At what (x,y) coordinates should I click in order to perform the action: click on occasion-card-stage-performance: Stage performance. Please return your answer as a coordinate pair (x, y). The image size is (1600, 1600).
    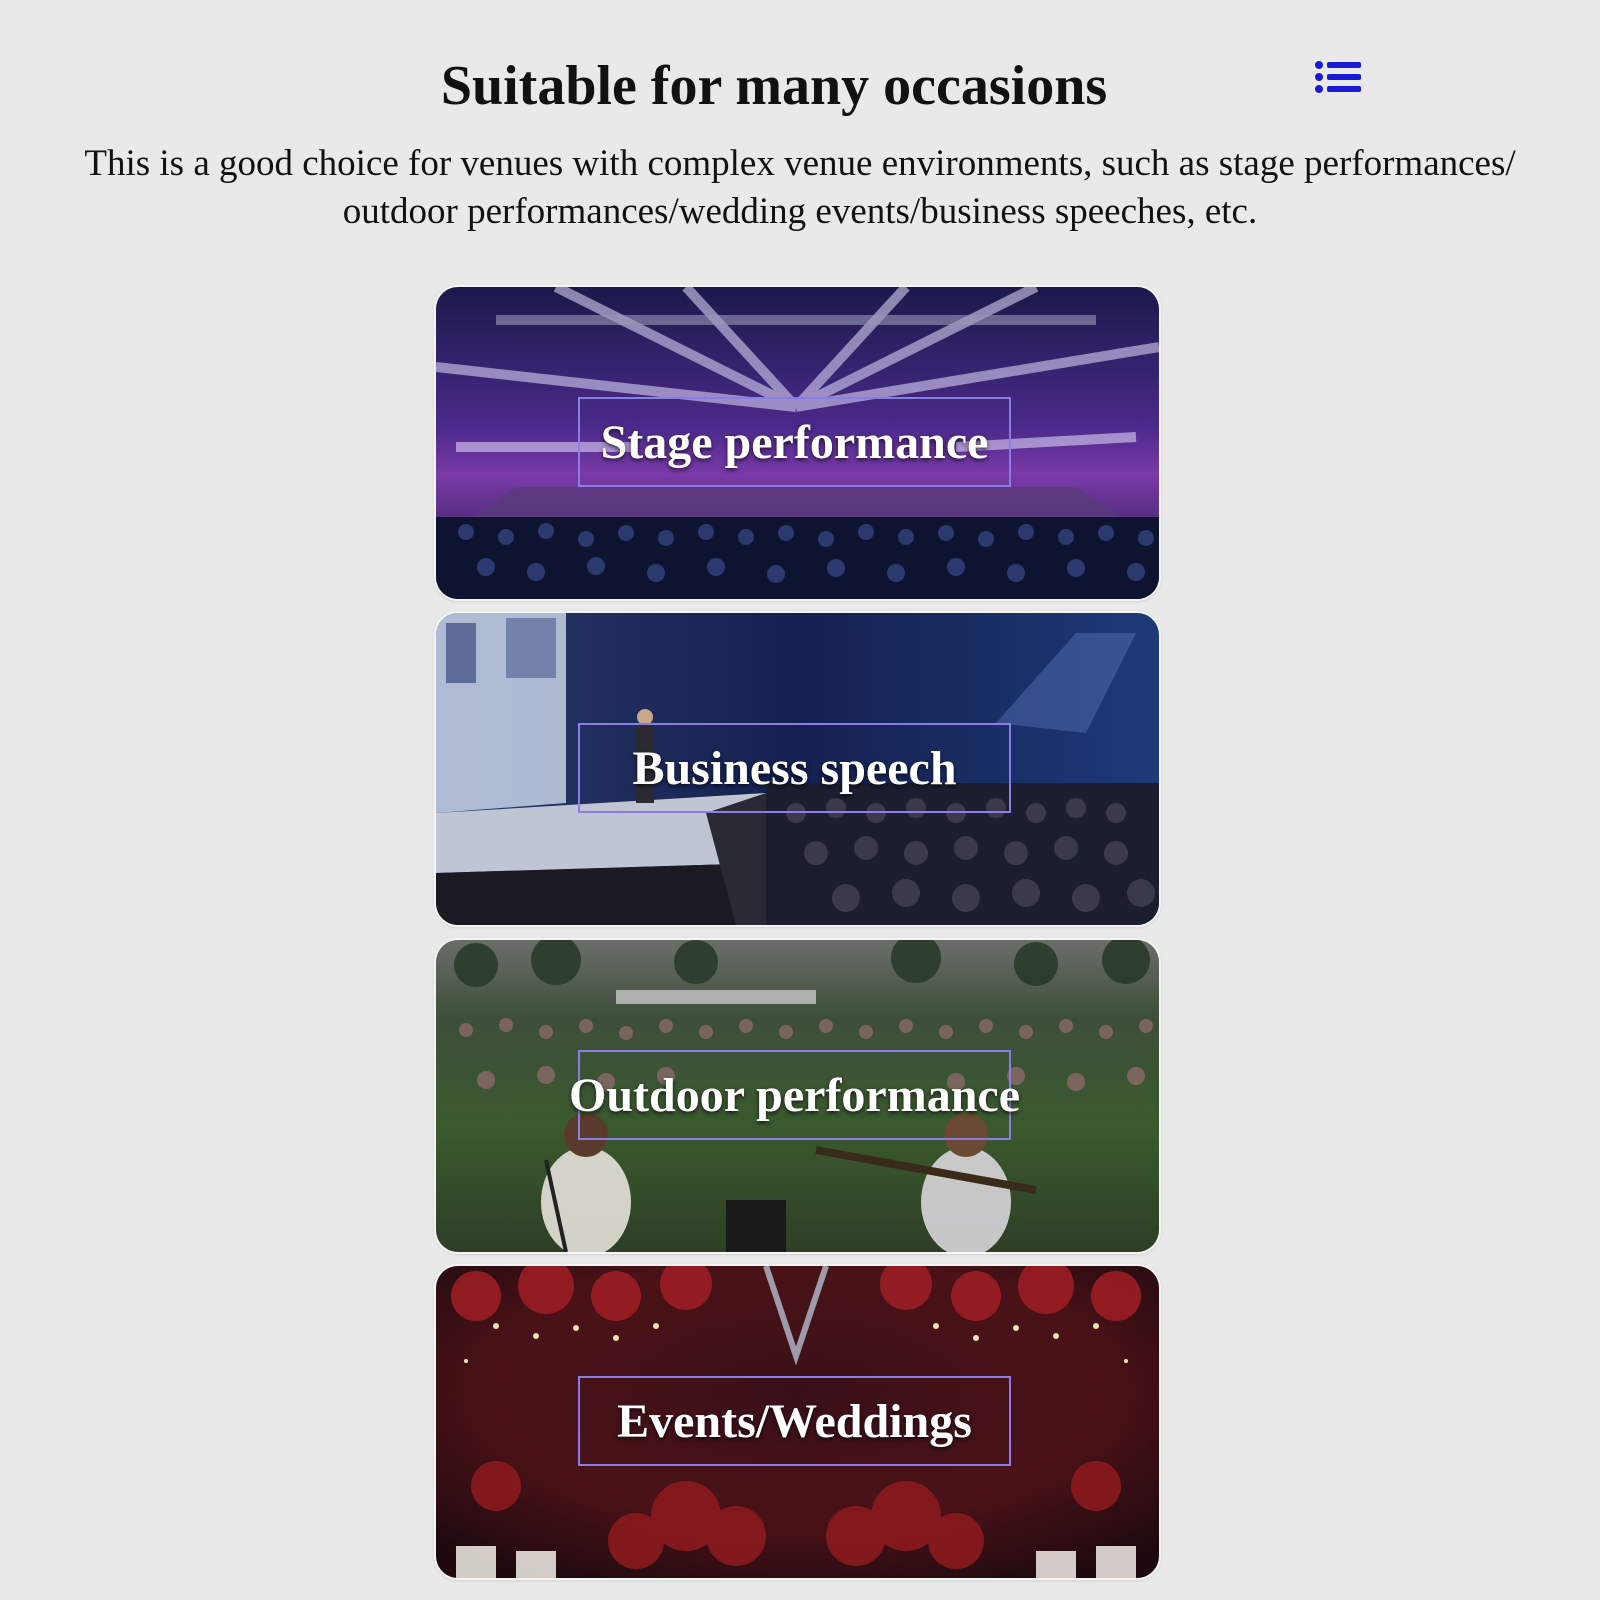
    Looking at the image, I should click on (797, 443).